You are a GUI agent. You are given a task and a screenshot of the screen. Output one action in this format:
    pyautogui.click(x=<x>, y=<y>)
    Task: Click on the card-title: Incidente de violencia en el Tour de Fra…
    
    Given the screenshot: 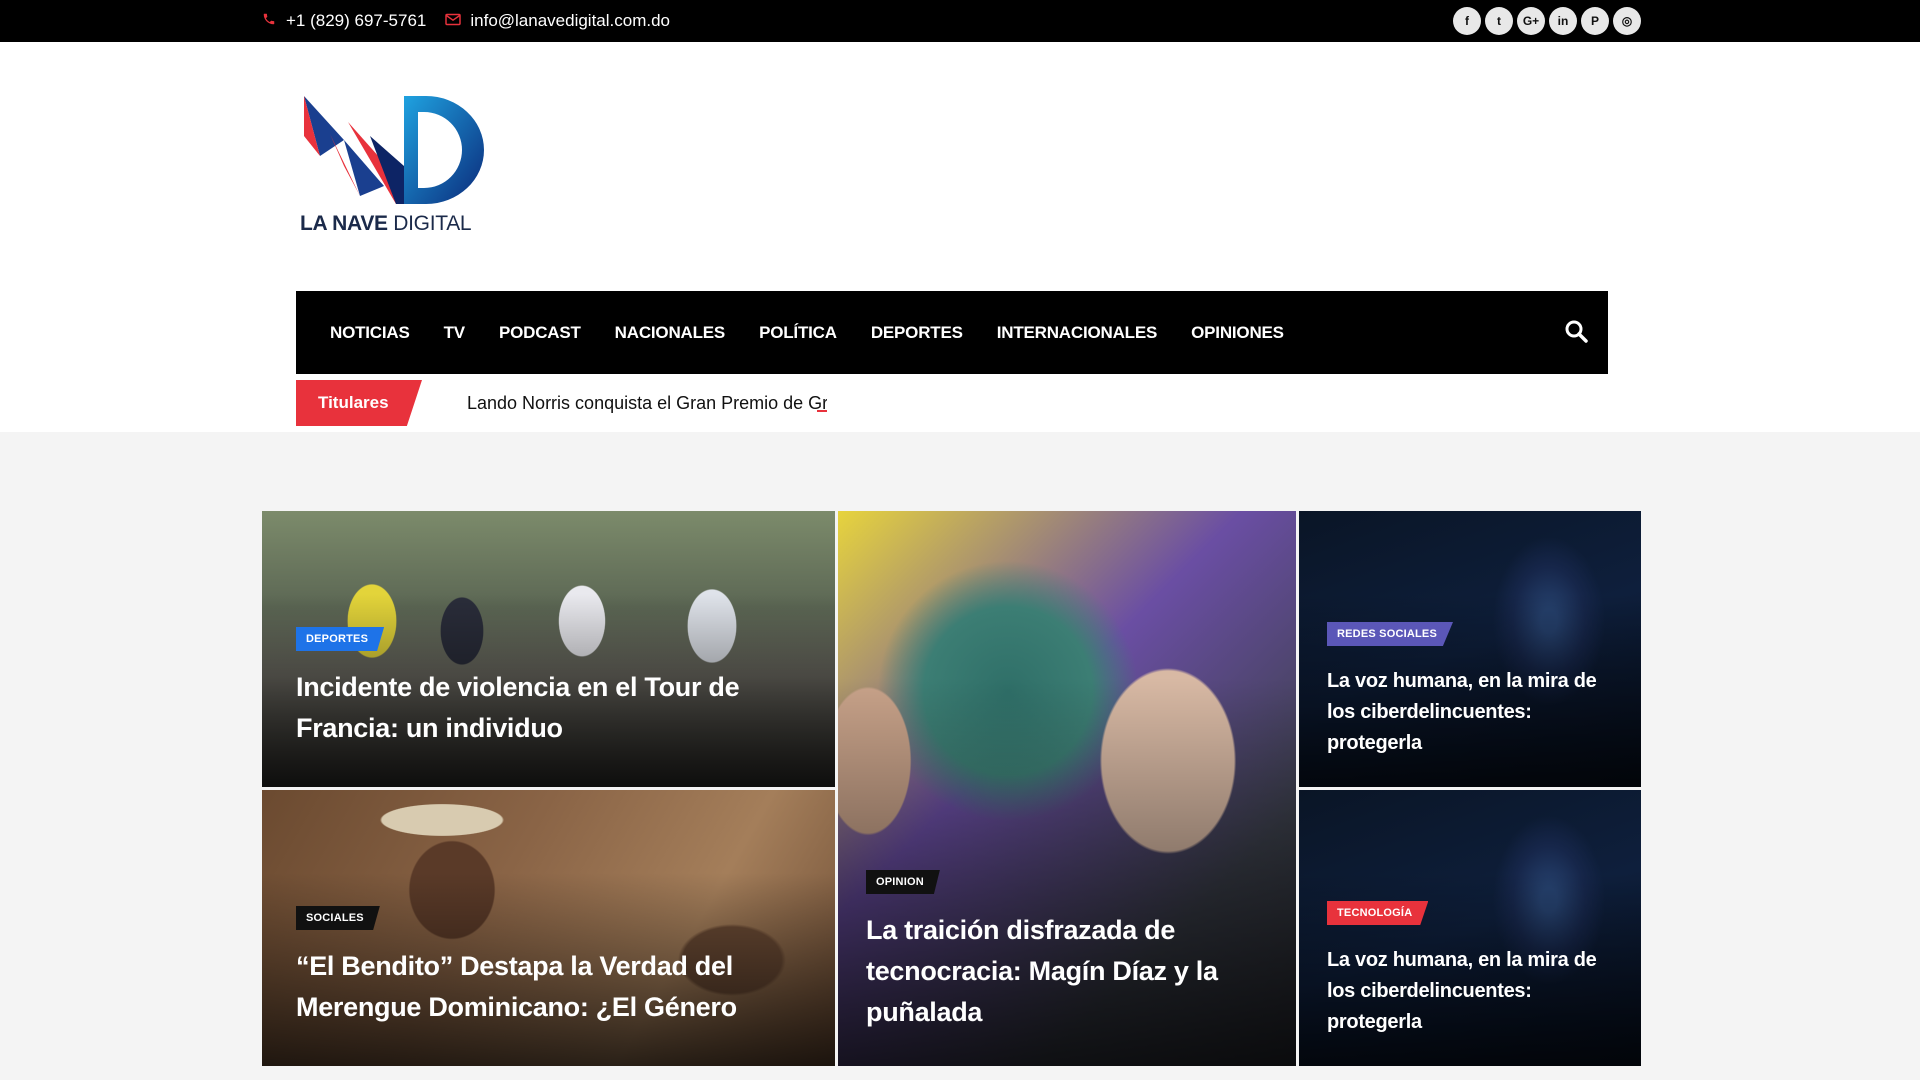 What is the action you would take?
    pyautogui.click(x=526, y=708)
    